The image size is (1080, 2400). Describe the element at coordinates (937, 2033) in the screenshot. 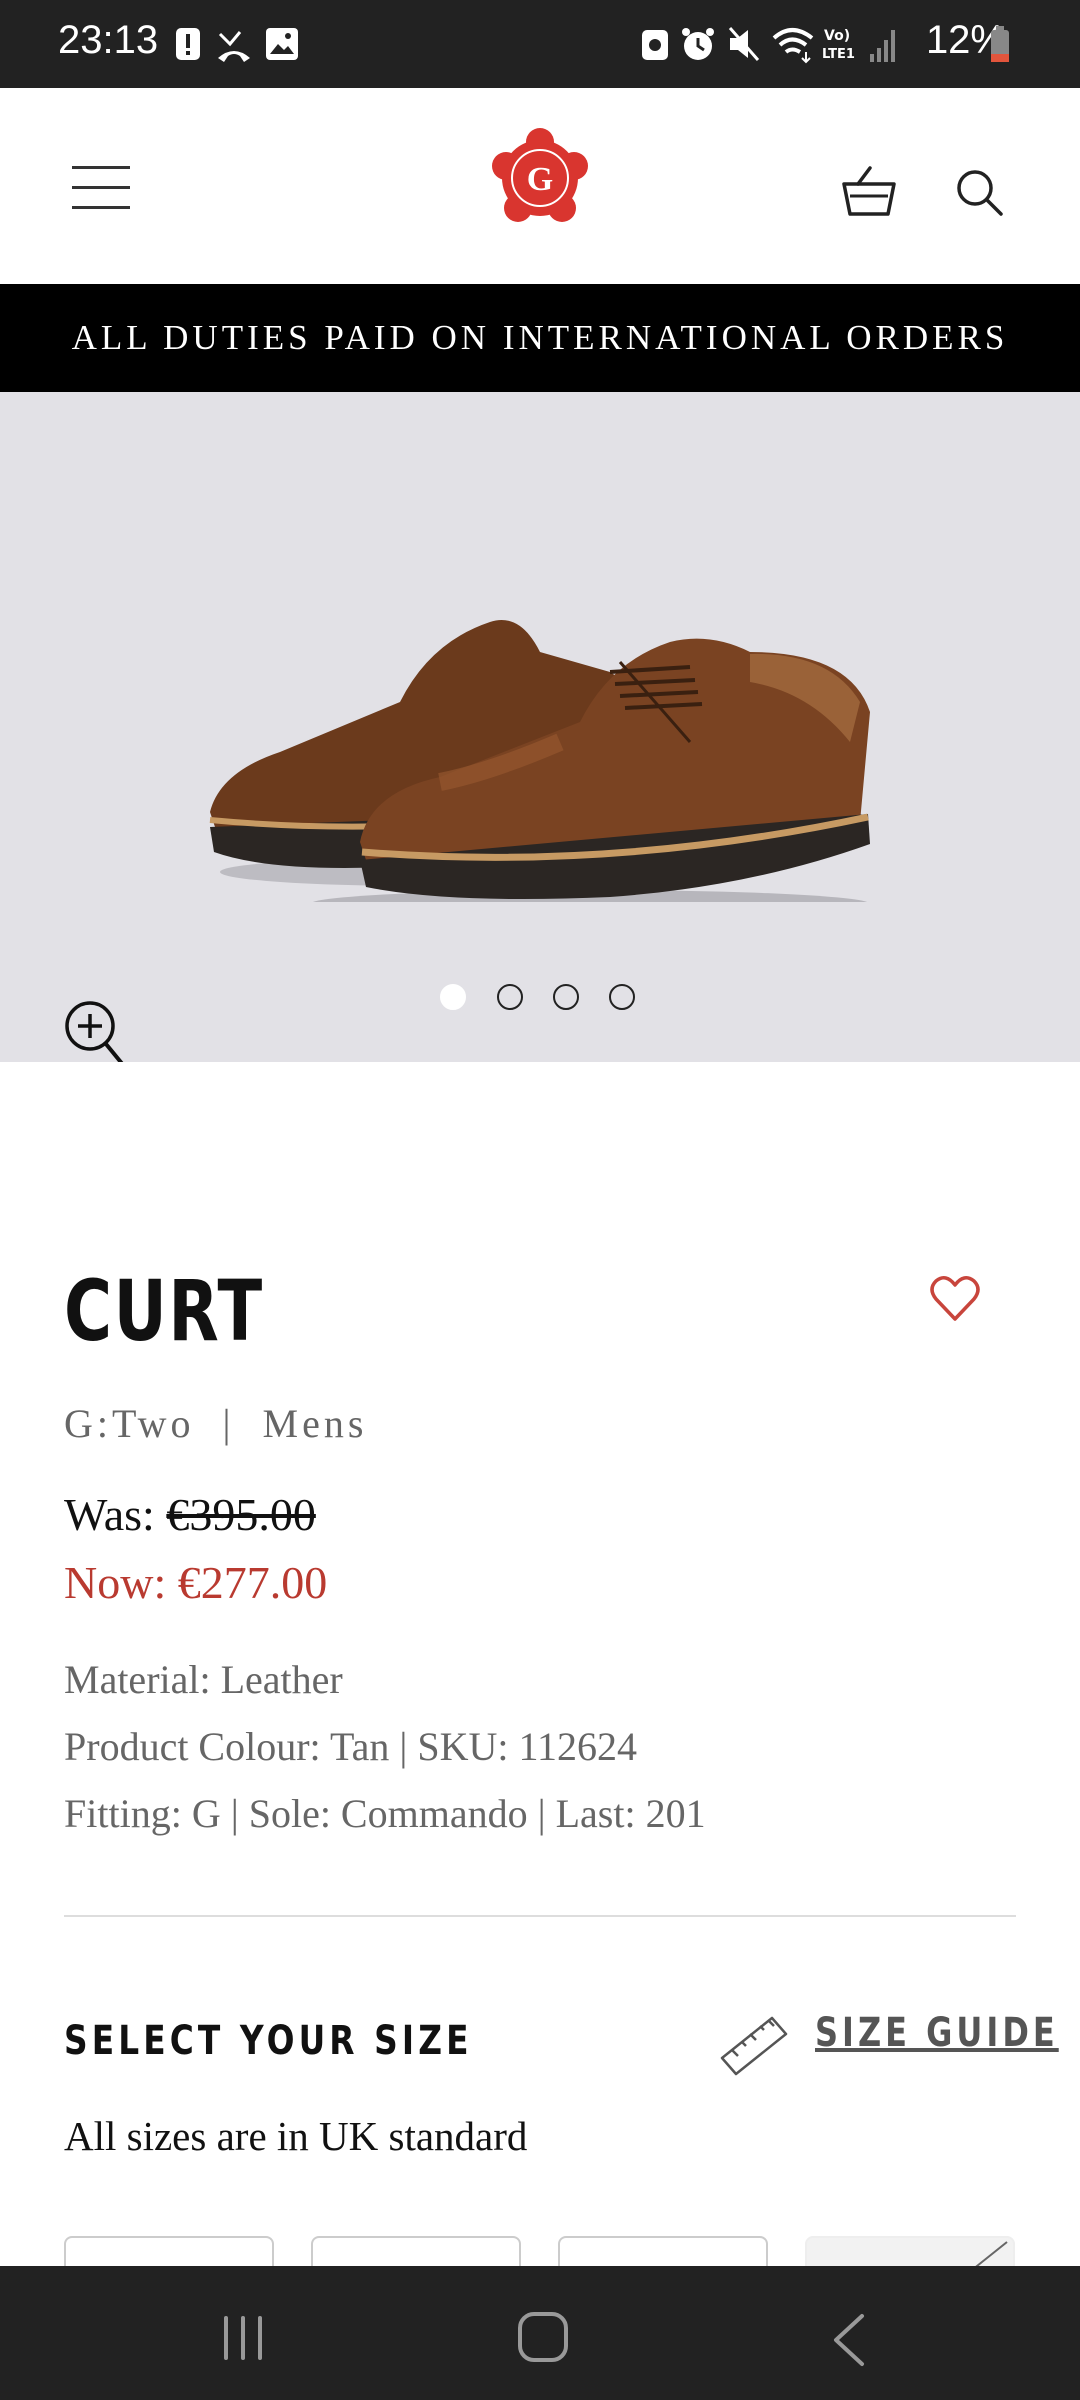

I see `size-guide-link: SIZE GUIDE` at that location.